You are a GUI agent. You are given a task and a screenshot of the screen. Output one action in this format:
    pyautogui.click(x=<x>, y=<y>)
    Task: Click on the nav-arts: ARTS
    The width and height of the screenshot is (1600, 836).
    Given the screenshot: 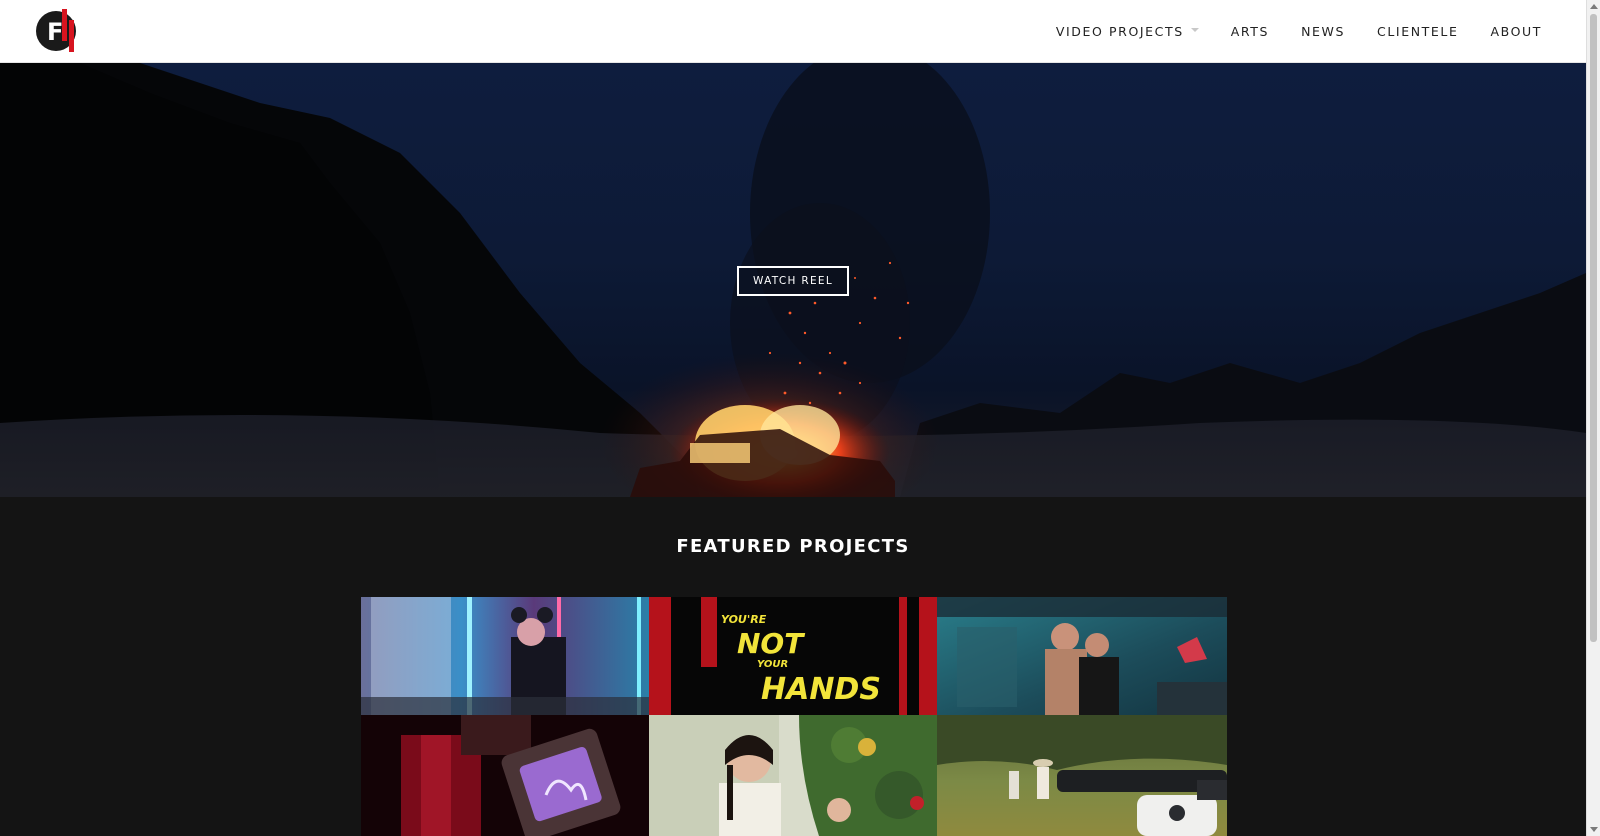 What is the action you would take?
    pyautogui.click(x=1250, y=31)
    